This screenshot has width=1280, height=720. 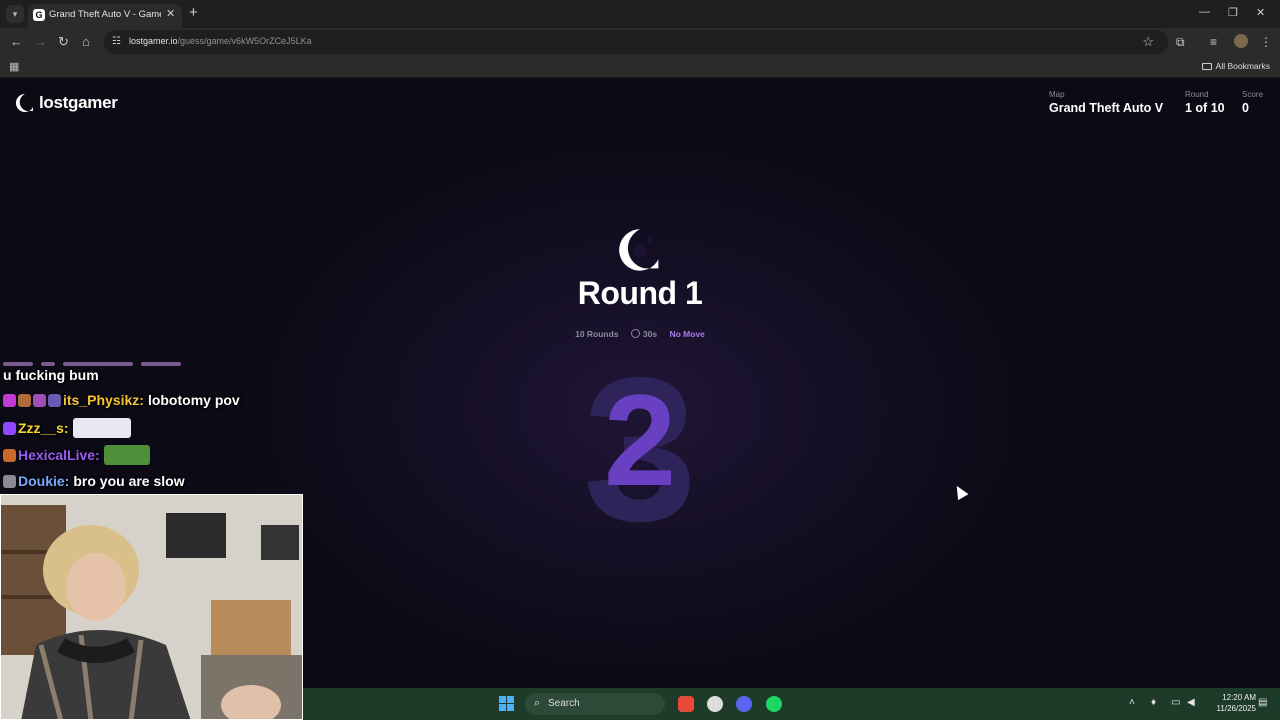 What do you see at coordinates (1241, 41) in the screenshot?
I see `profile-avatar` at bounding box center [1241, 41].